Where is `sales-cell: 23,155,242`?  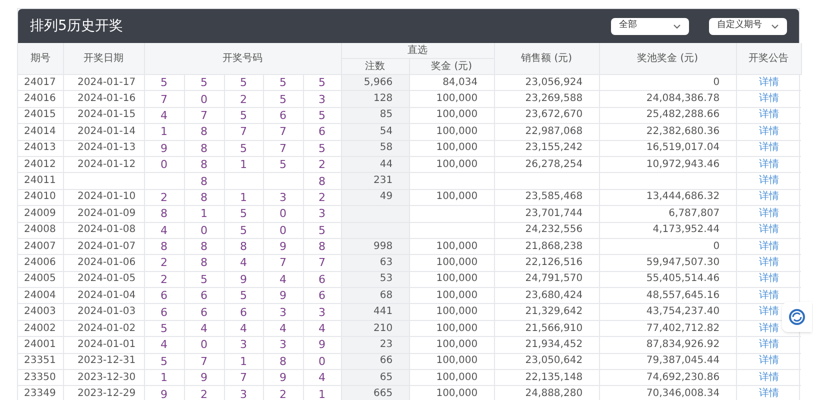
sales-cell: 23,155,242 is located at coordinates (554, 148).